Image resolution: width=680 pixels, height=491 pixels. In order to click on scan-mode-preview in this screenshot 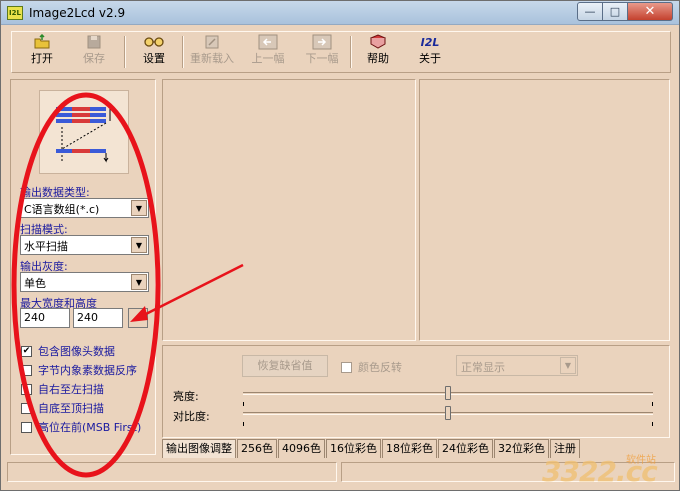, I will do `click(84, 132)`.